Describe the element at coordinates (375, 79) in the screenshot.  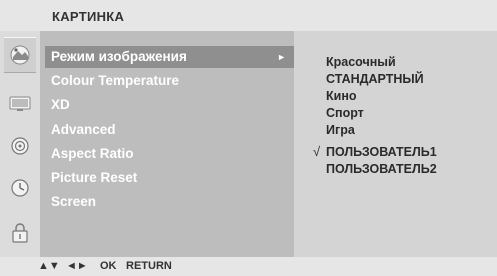
I see `picture-mode-option-standard: СТАНДАРТНЫЙ` at that location.